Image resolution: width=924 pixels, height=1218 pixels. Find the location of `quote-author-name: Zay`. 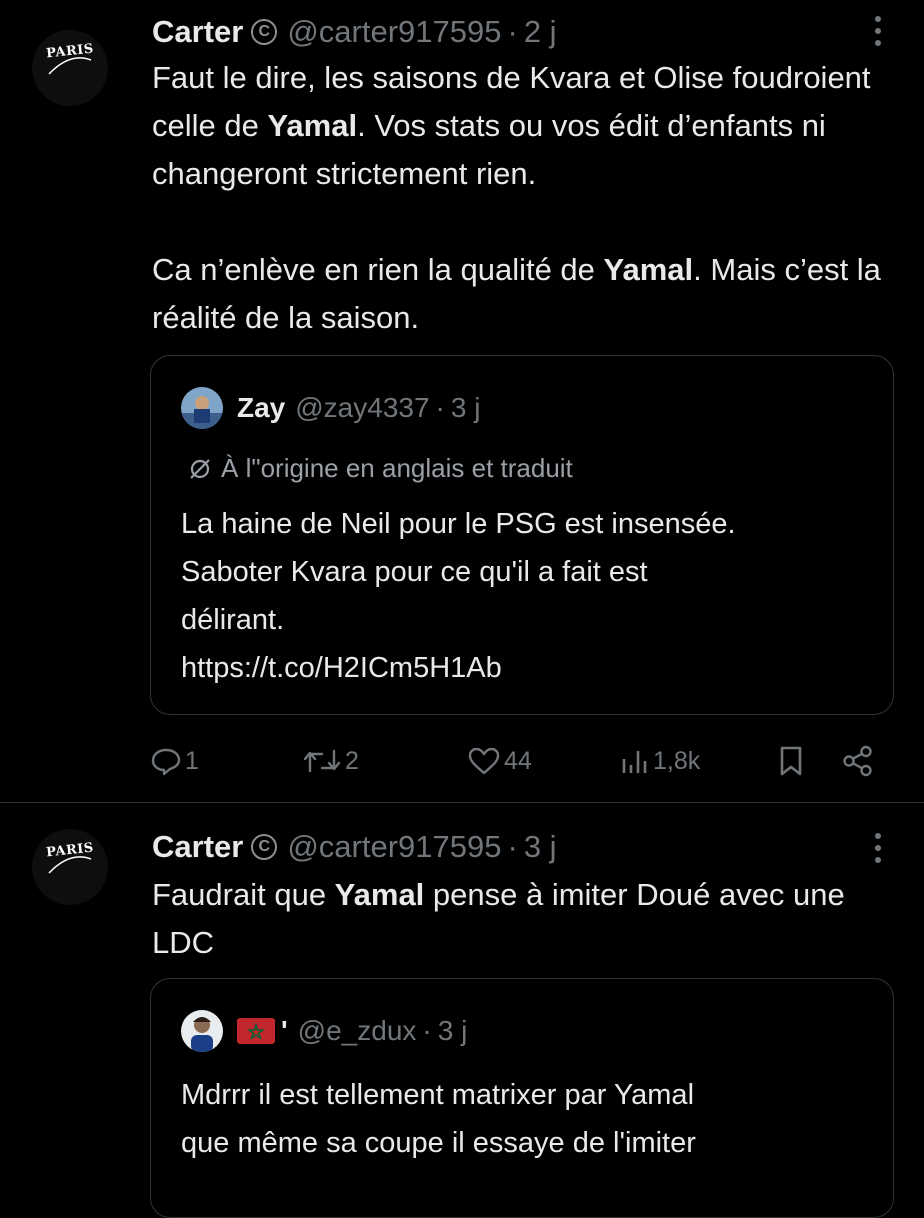

quote-author-name: Zay is located at coordinates (261, 408).